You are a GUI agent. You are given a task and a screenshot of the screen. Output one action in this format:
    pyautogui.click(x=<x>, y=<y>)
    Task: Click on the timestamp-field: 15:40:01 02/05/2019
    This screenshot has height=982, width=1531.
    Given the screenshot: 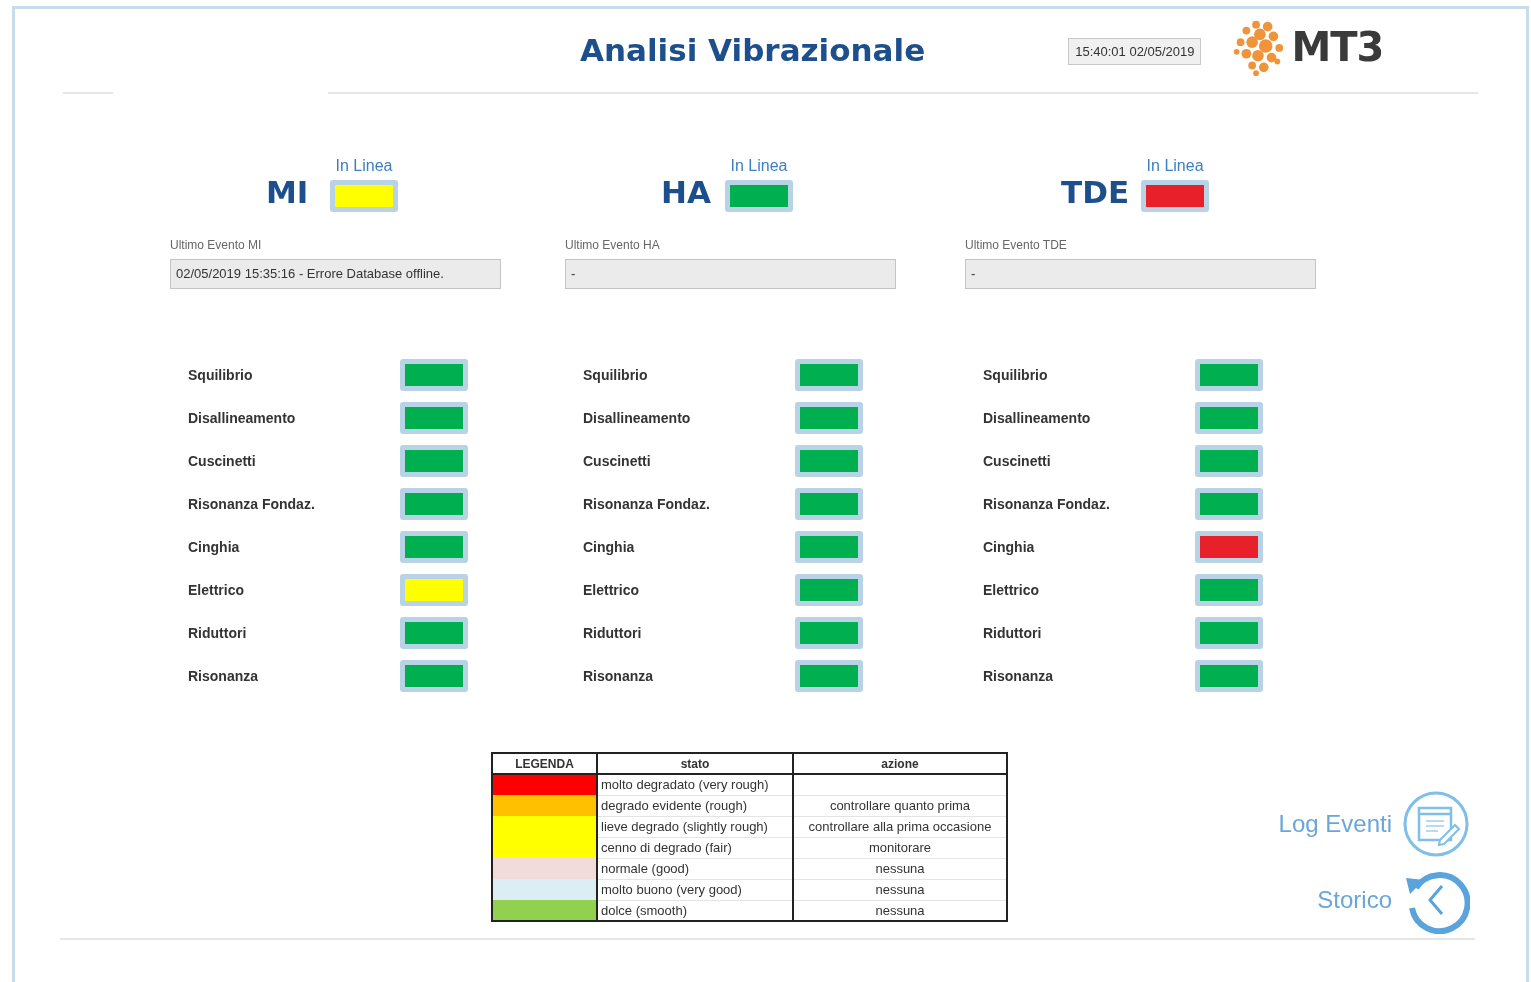 What is the action you would take?
    pyautogui.click(x=1135, y=51)
    